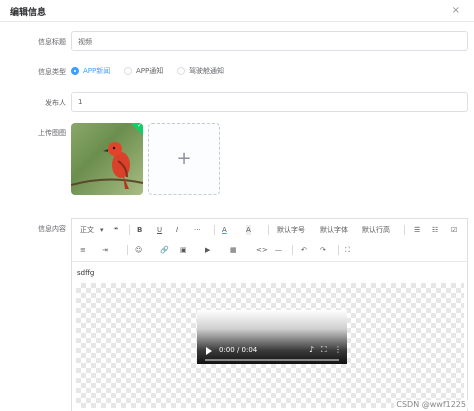  I want to click on title-label: 信息标题, so click(52, 42).